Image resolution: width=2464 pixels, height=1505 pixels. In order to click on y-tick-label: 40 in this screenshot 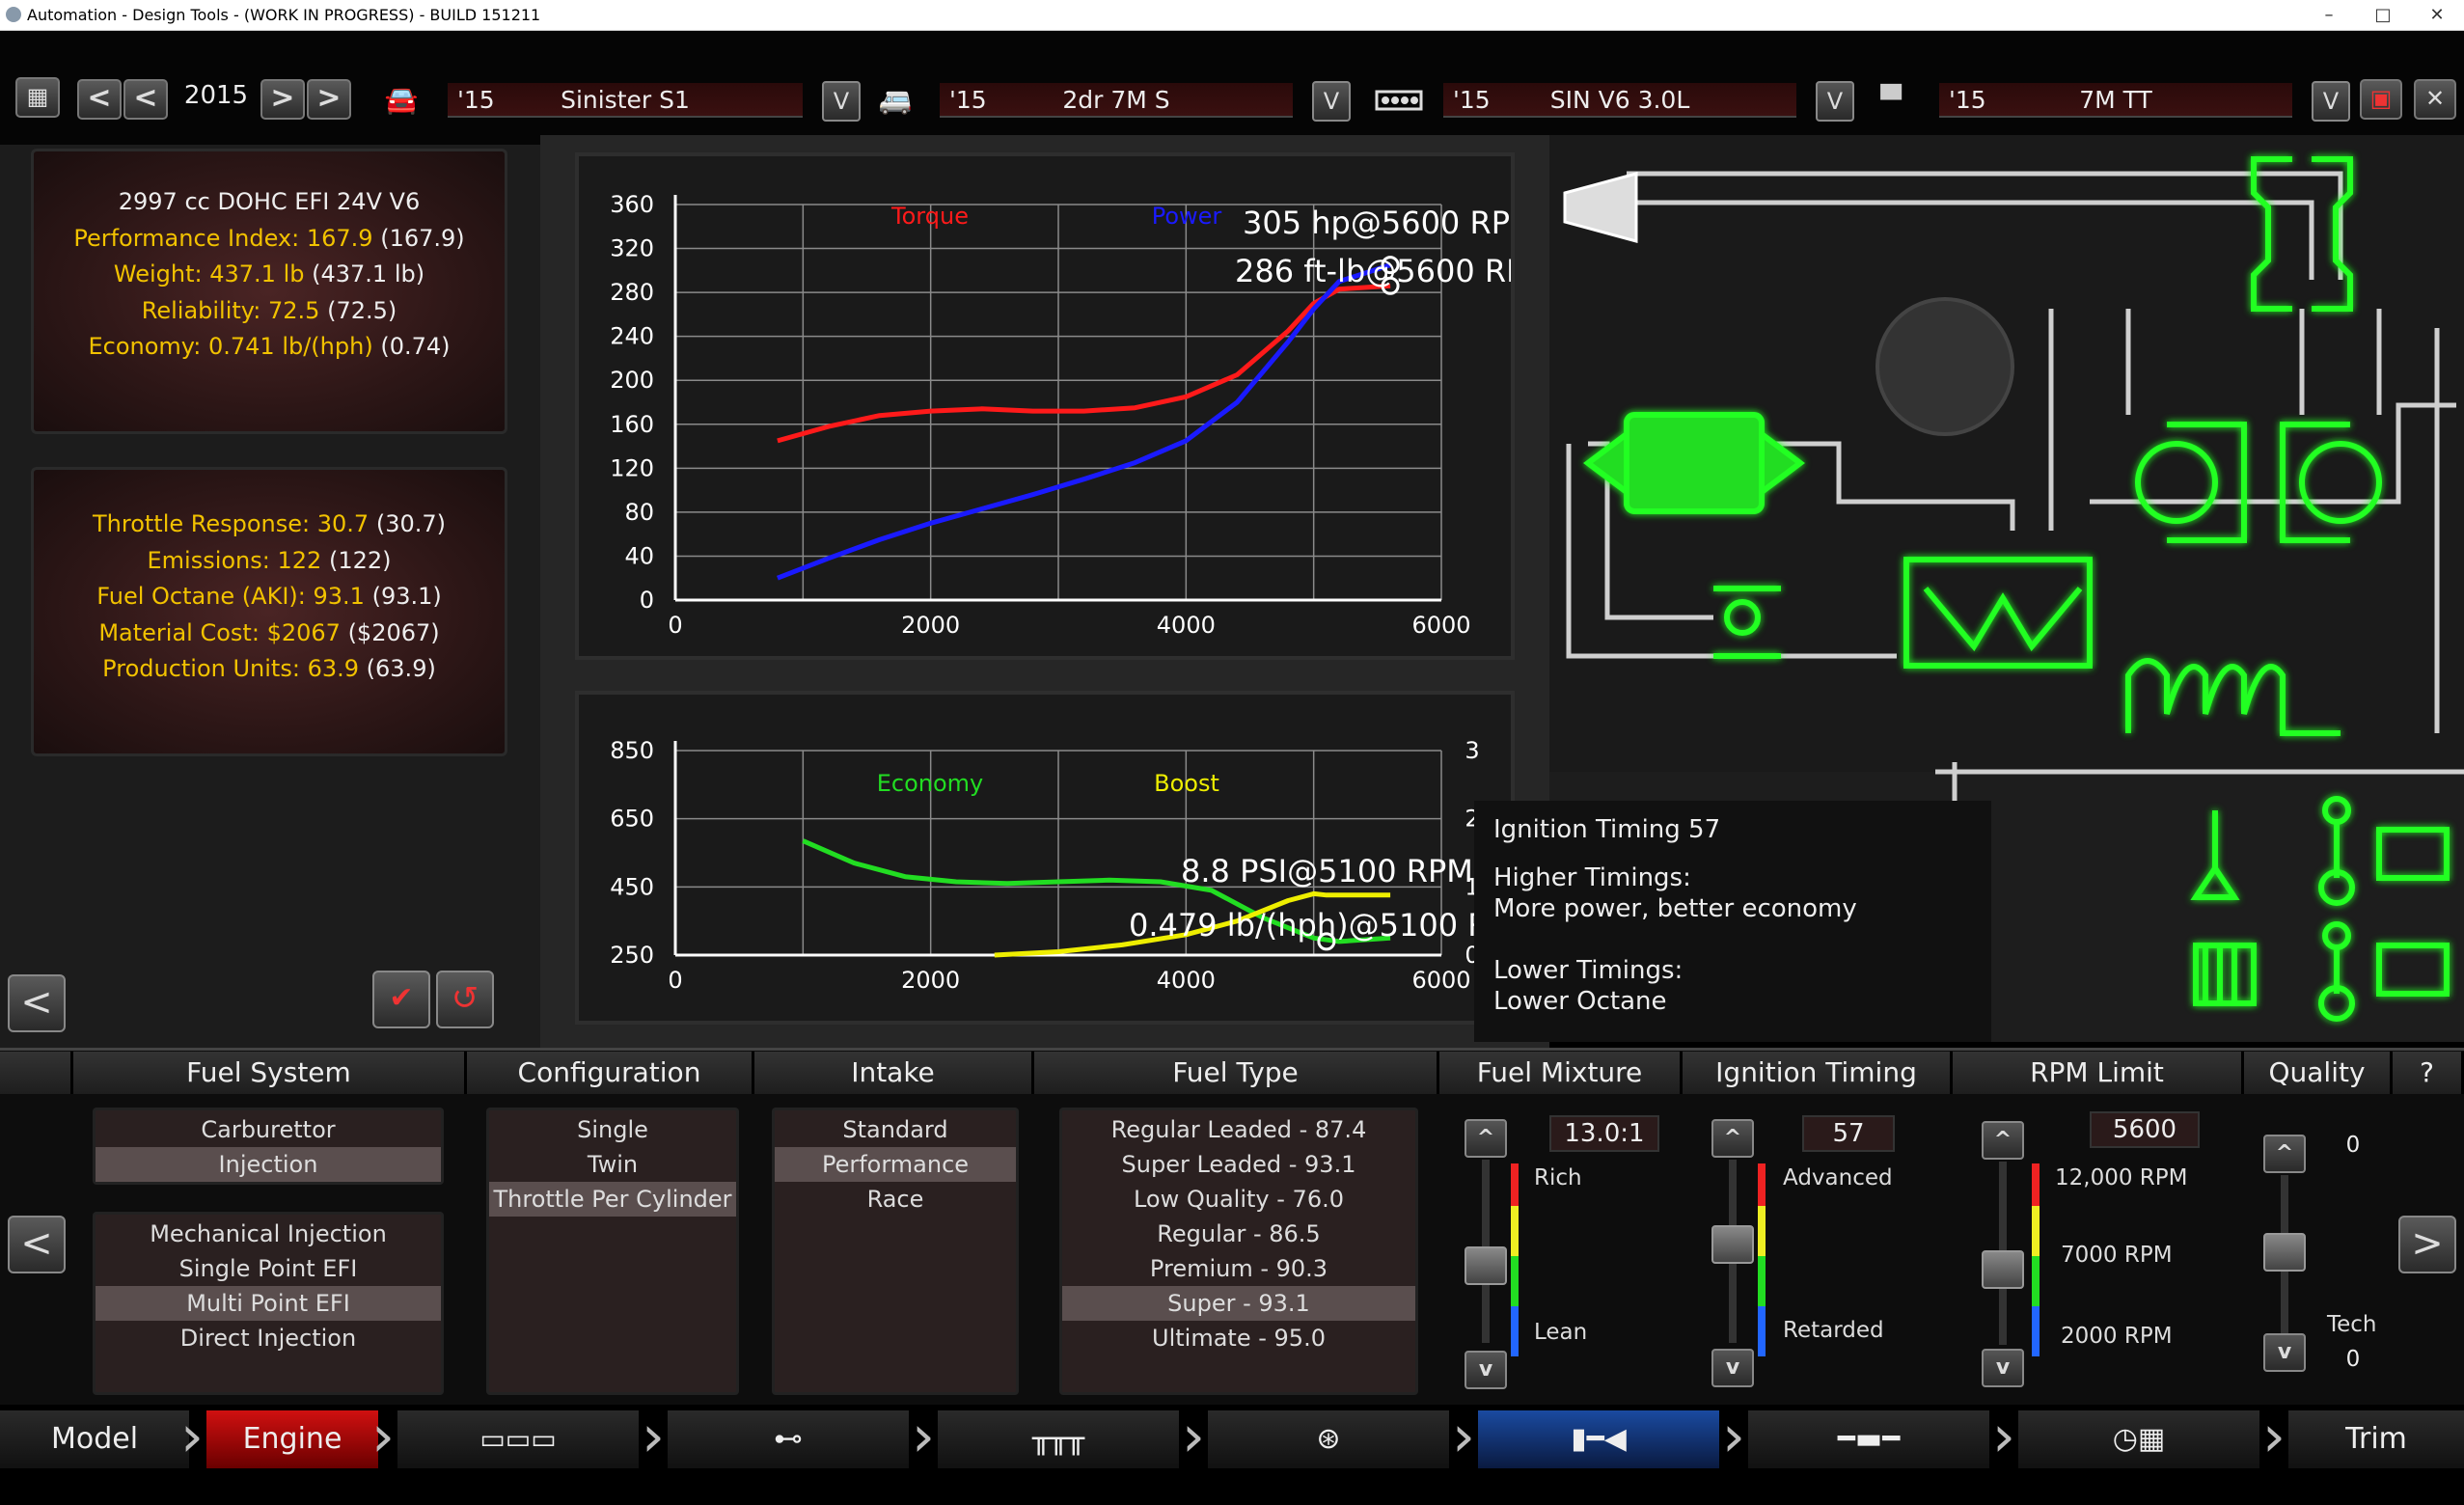, I will do `click(639, 555)`.